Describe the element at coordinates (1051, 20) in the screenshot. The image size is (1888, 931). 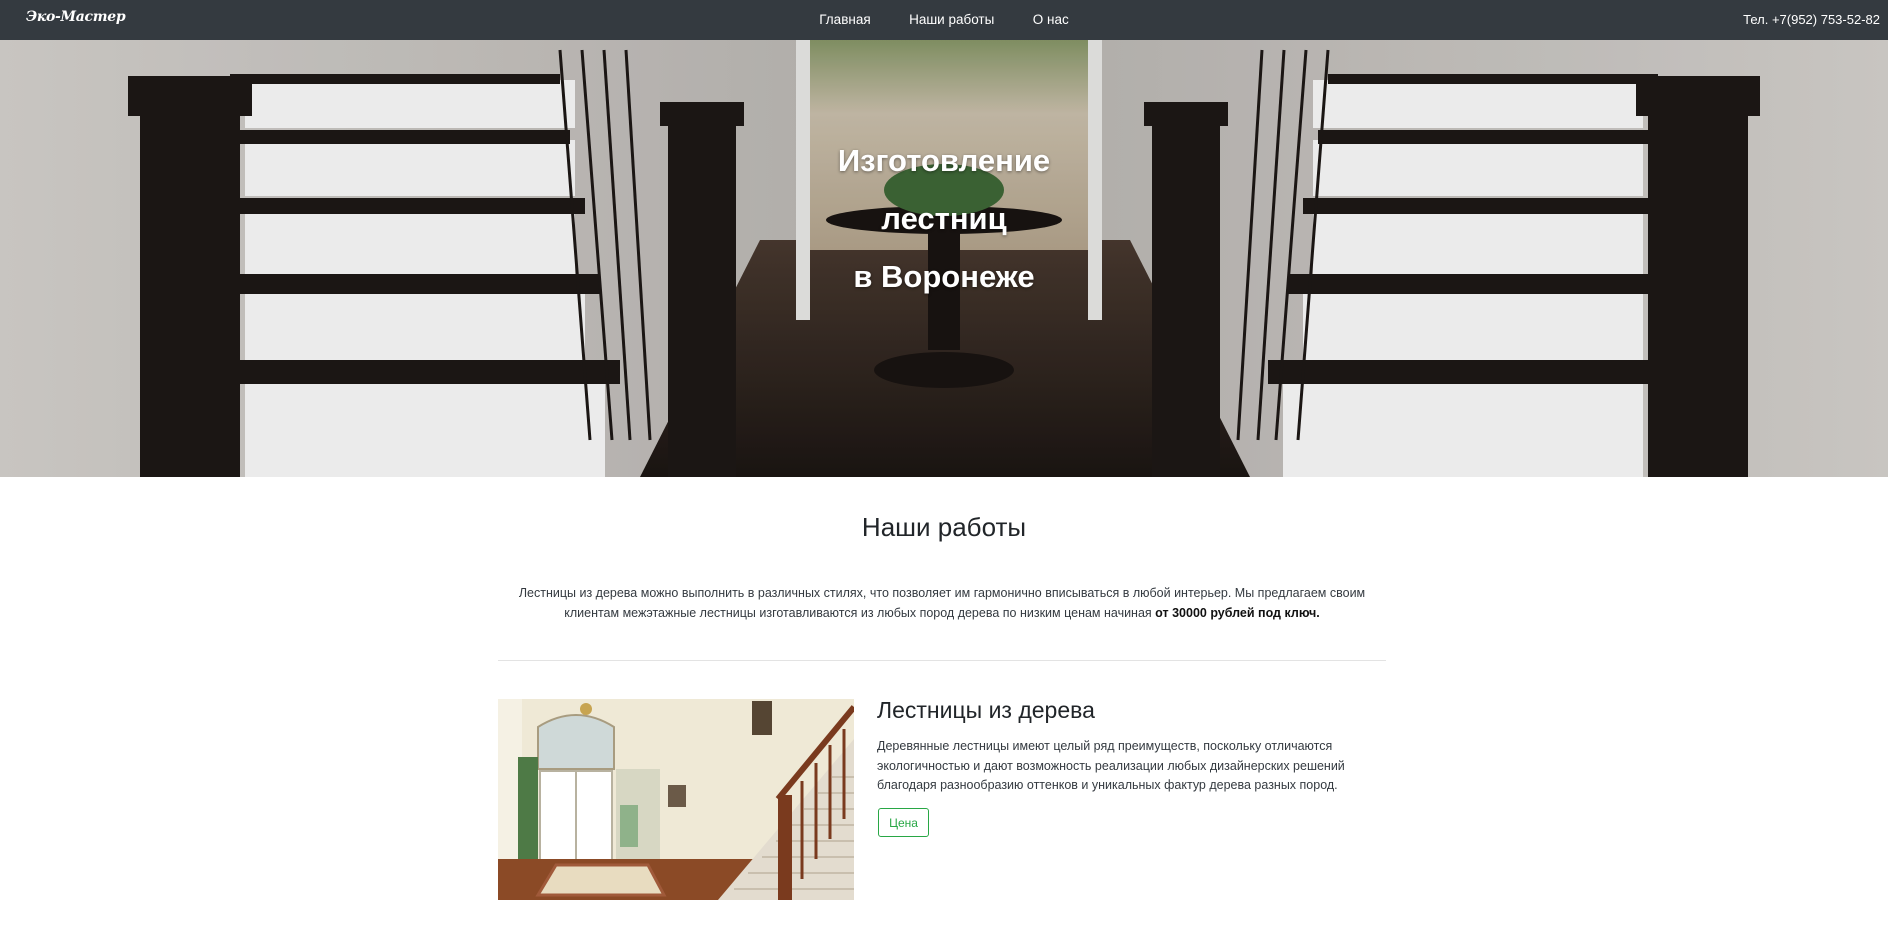
I see `nav-link-about: О нас` at that location.